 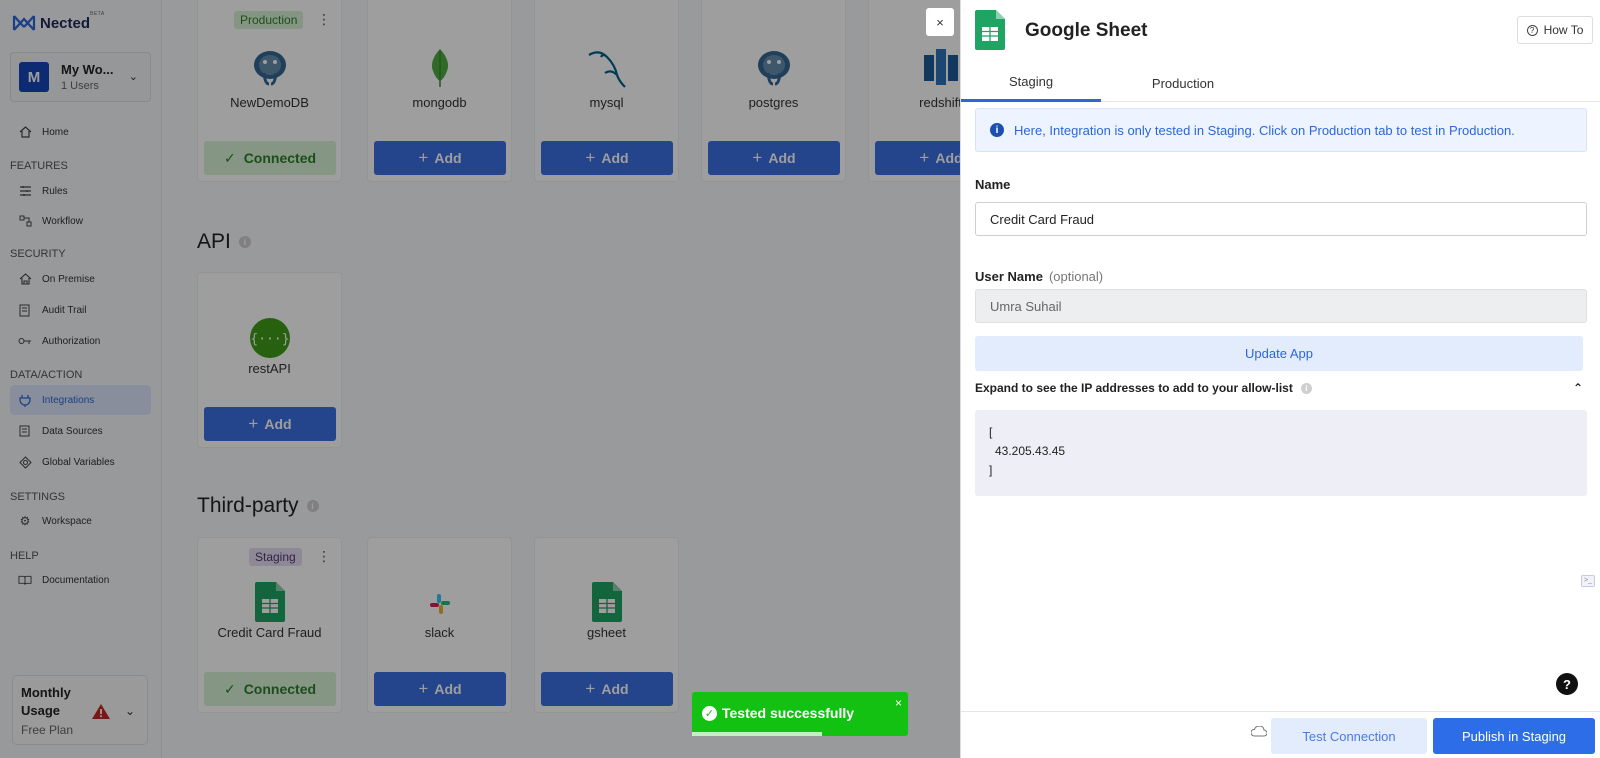 I want to click on help-button: ?, so click(x=1567, y=684).